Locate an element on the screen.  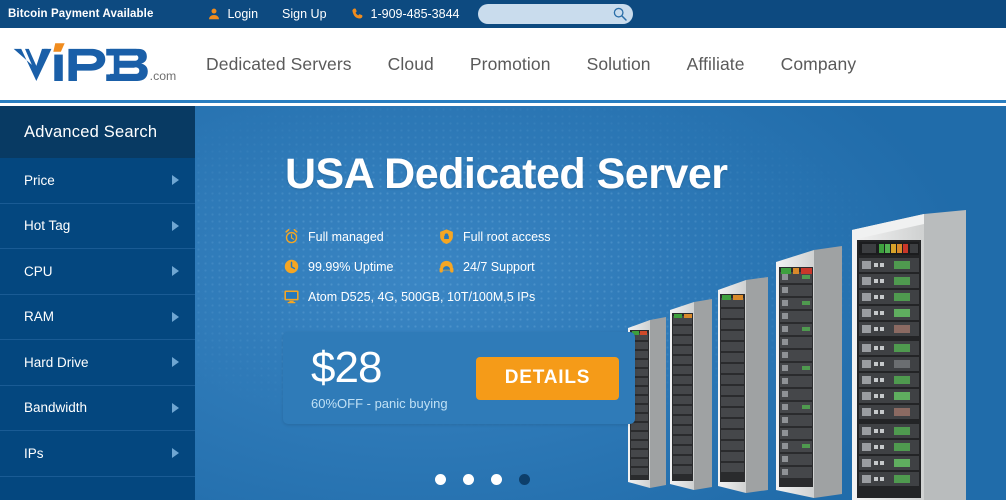
sidebar-item-label: Hot Tag is located at coordinates (47, 226).